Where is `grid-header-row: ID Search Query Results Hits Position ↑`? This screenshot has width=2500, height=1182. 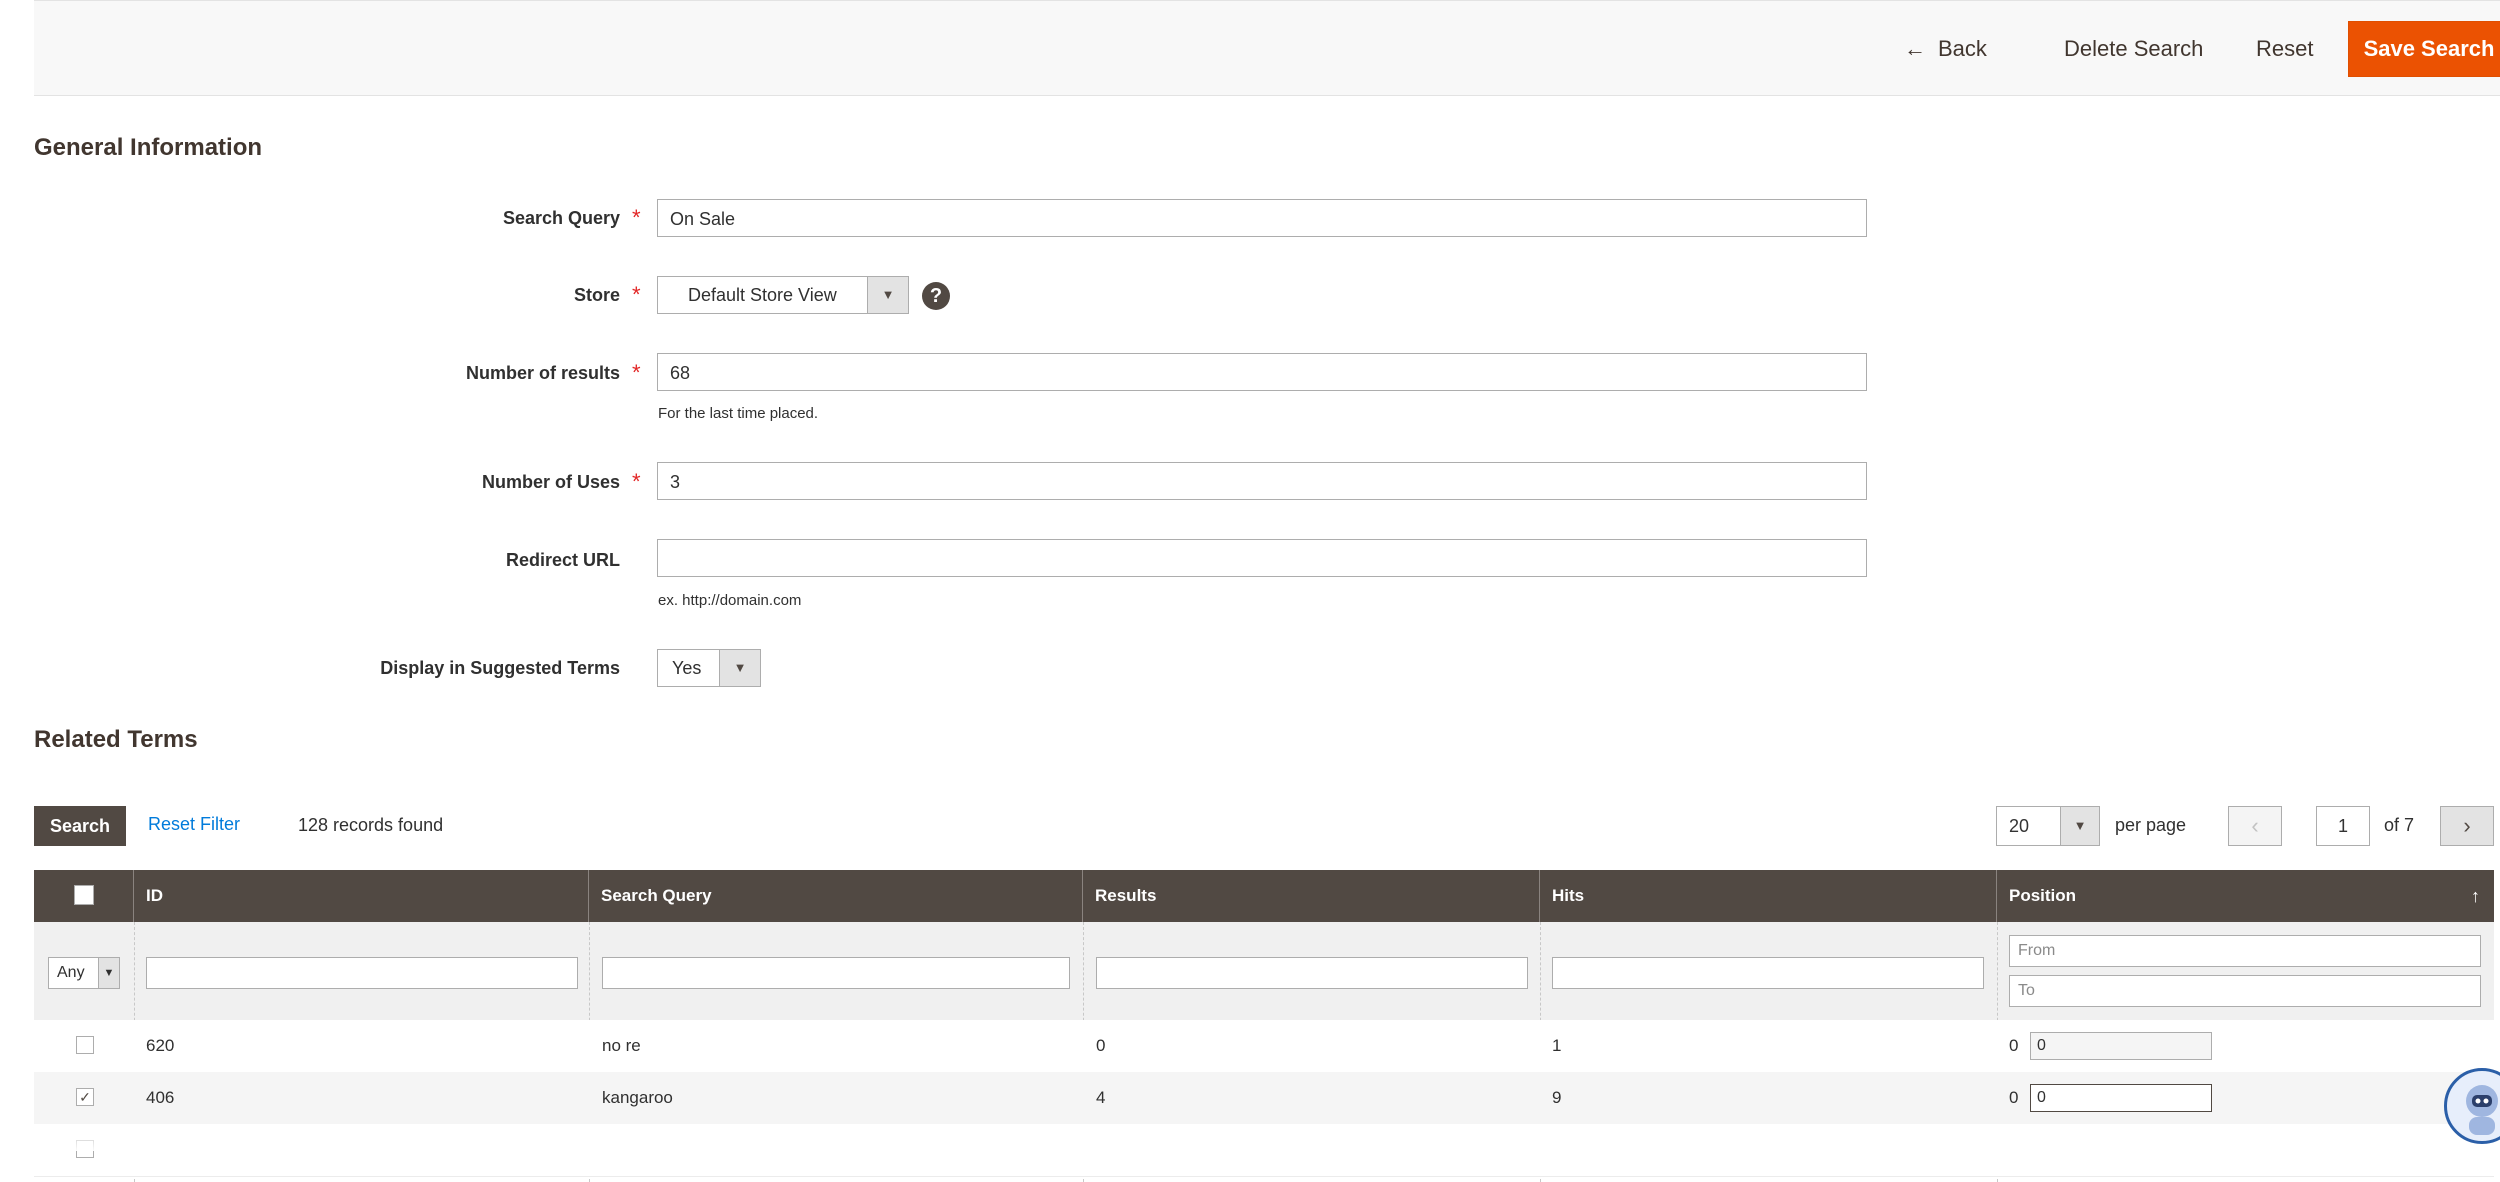
grid-header-row: ID Search Query Results Hits Position ↑ is located at coordinates (1264, 896).